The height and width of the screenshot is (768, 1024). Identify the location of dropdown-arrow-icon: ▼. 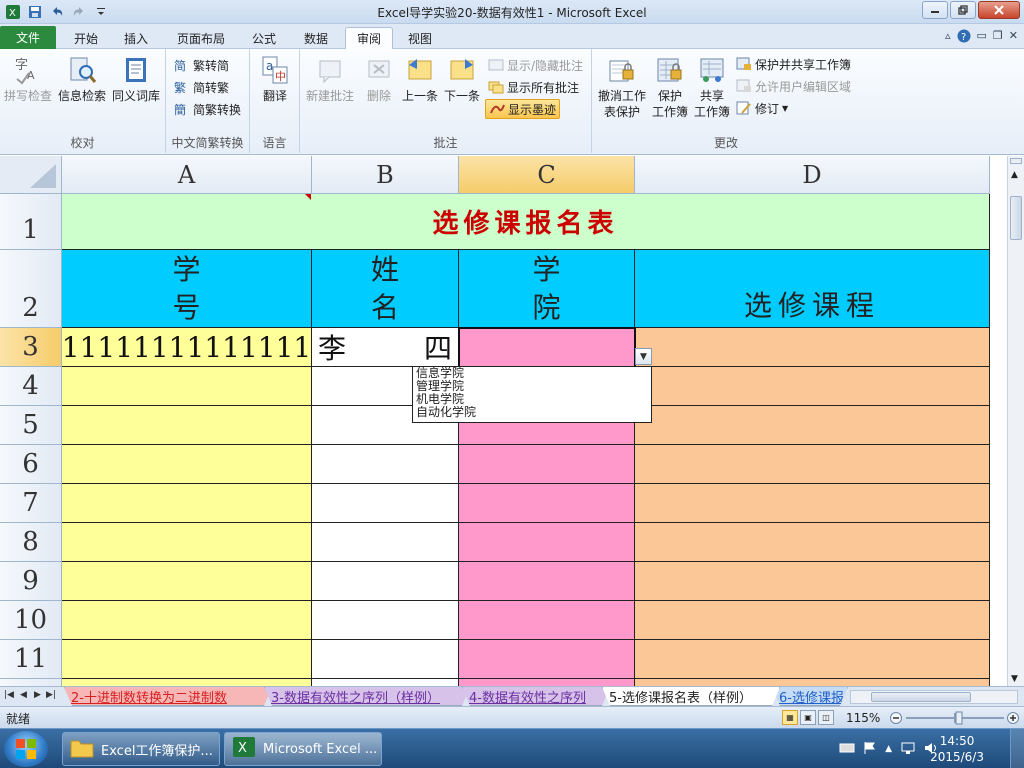
(643, 356).